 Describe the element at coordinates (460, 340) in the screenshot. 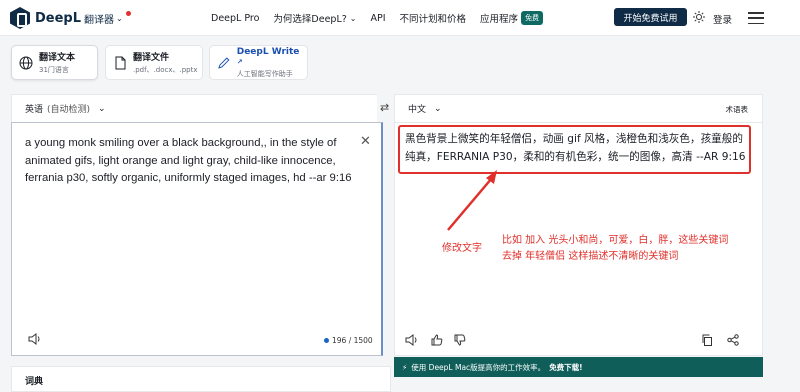

I see `thumbs-down-icon` at that location.